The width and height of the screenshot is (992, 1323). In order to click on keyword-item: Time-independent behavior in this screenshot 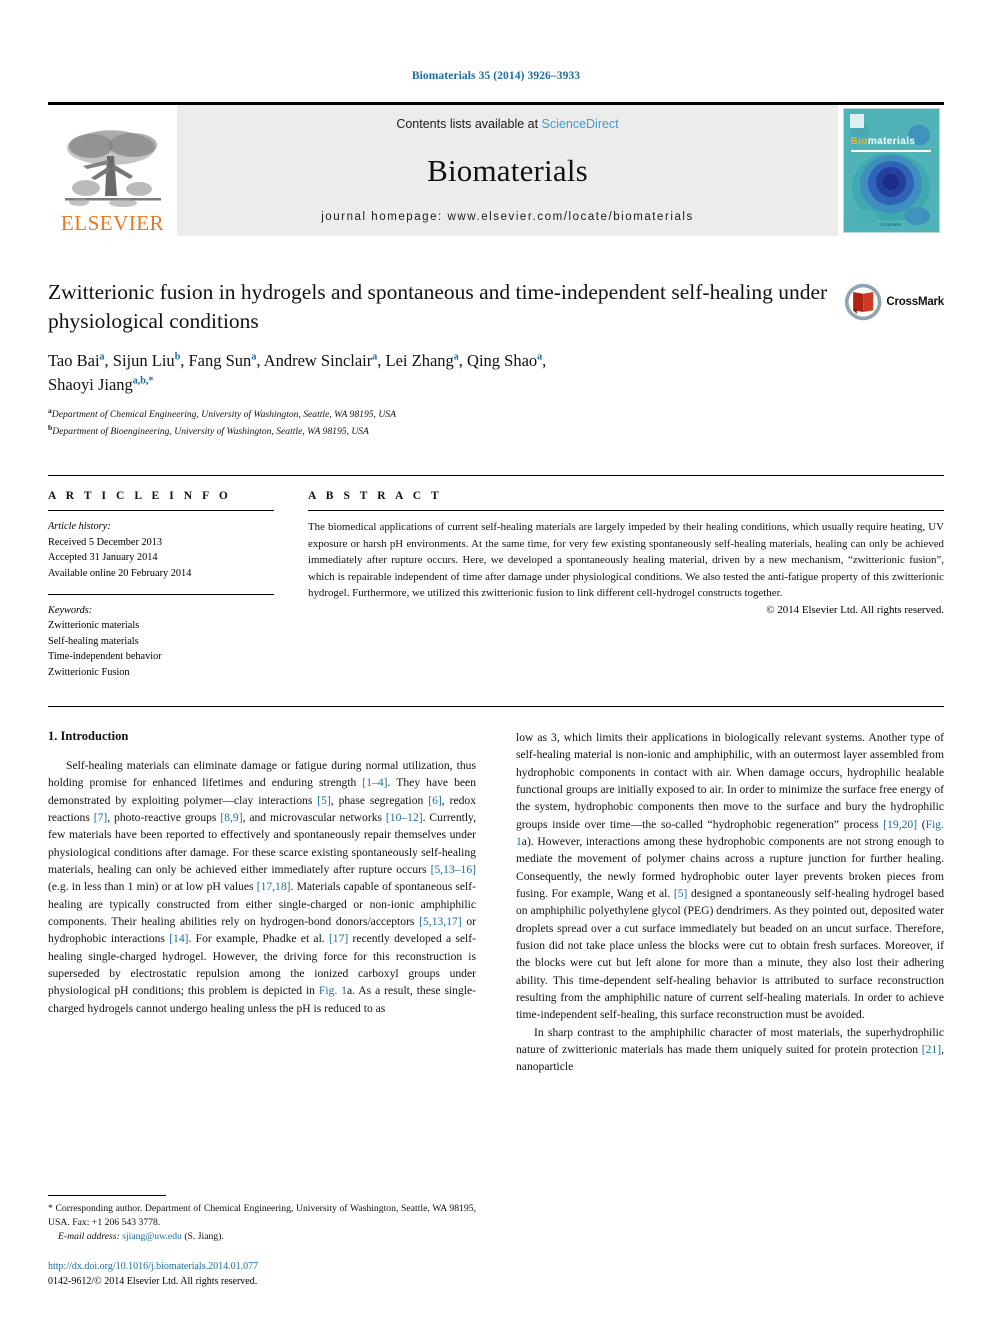, I will do `click(105, 657)`.